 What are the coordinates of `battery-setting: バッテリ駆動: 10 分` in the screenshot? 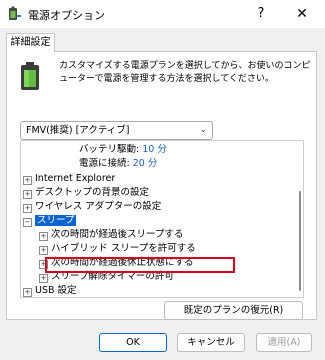 It's located at (123, 150).